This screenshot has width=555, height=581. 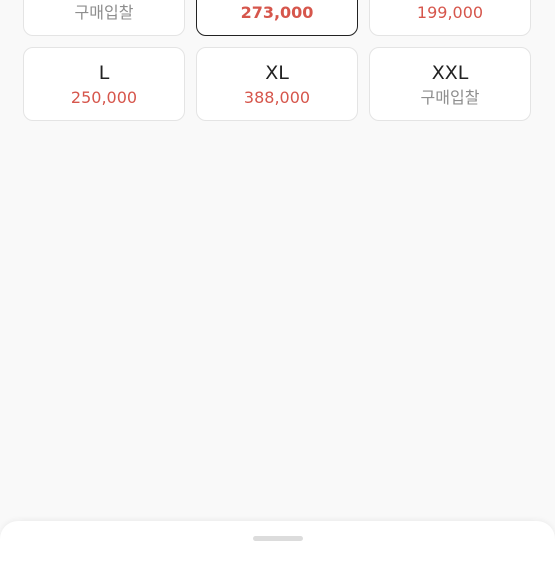 I want to click on size-option-xl: XL 388,000, so click(x=277, y=84).